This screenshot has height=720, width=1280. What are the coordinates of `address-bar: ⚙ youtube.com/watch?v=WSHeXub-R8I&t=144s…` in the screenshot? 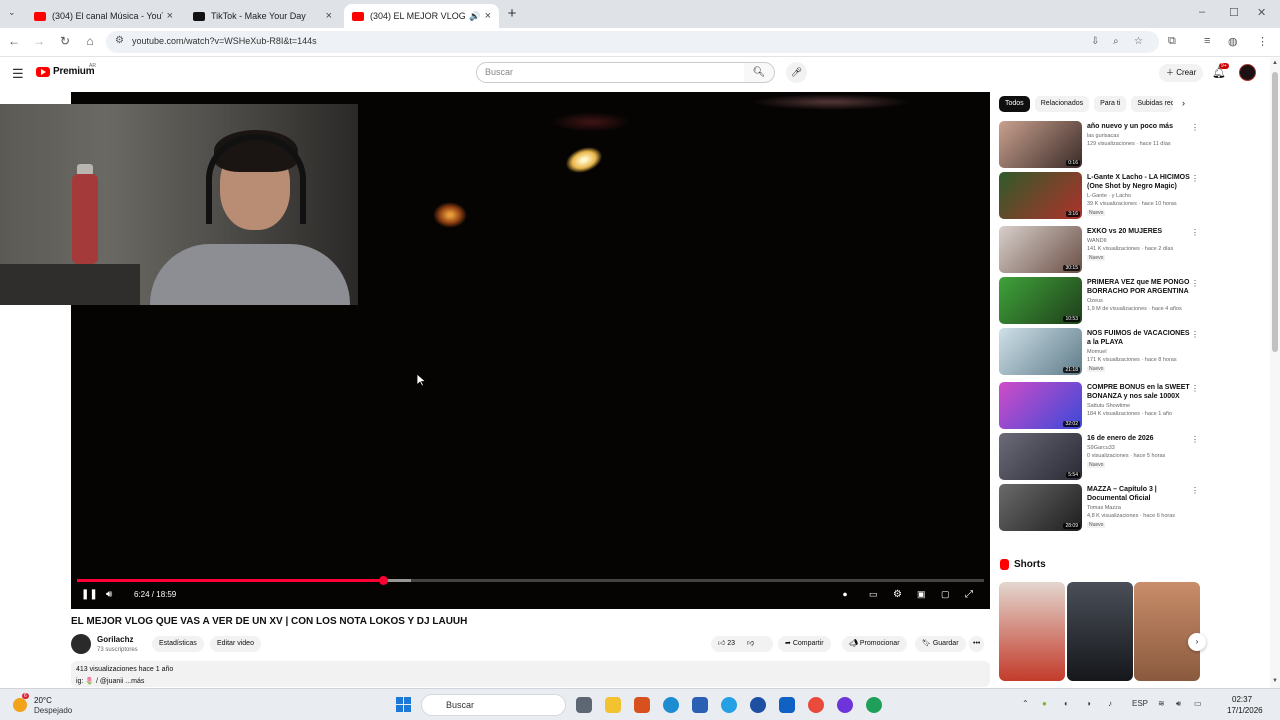 It's located at (632, 42).